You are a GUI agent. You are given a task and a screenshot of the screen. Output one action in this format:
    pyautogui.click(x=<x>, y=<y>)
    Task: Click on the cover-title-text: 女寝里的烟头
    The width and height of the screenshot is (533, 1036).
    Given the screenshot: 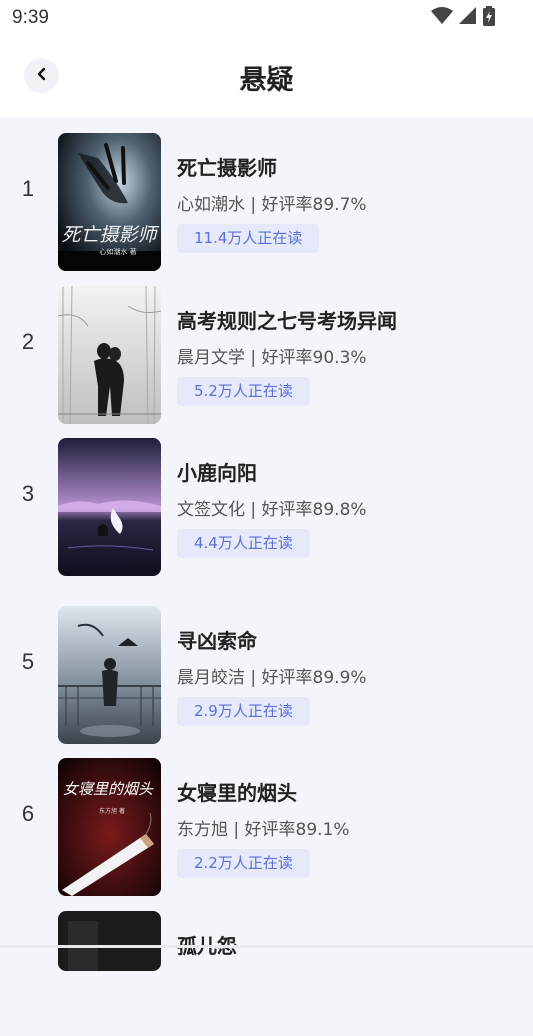 What is the action you would take?
    pyautogui.click(x=108, y=789)
    